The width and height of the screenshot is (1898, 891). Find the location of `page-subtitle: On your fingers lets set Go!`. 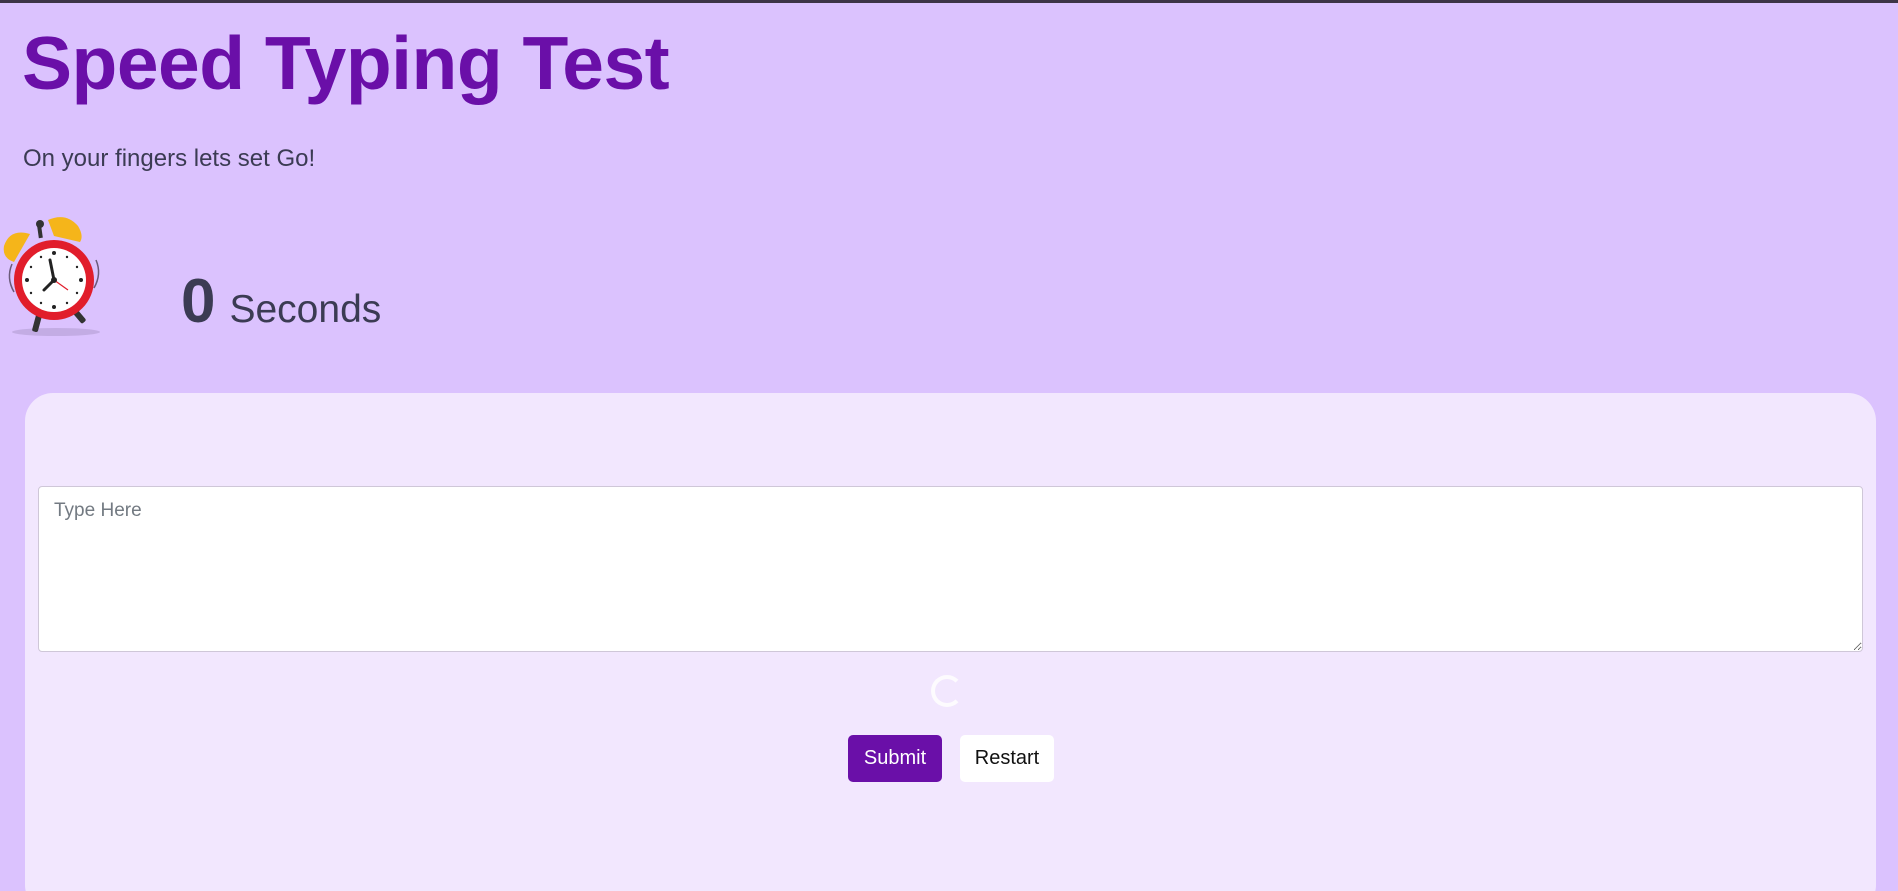

page-subtitle: On your fingers lets set Go! is located at coordinates (169, 158).